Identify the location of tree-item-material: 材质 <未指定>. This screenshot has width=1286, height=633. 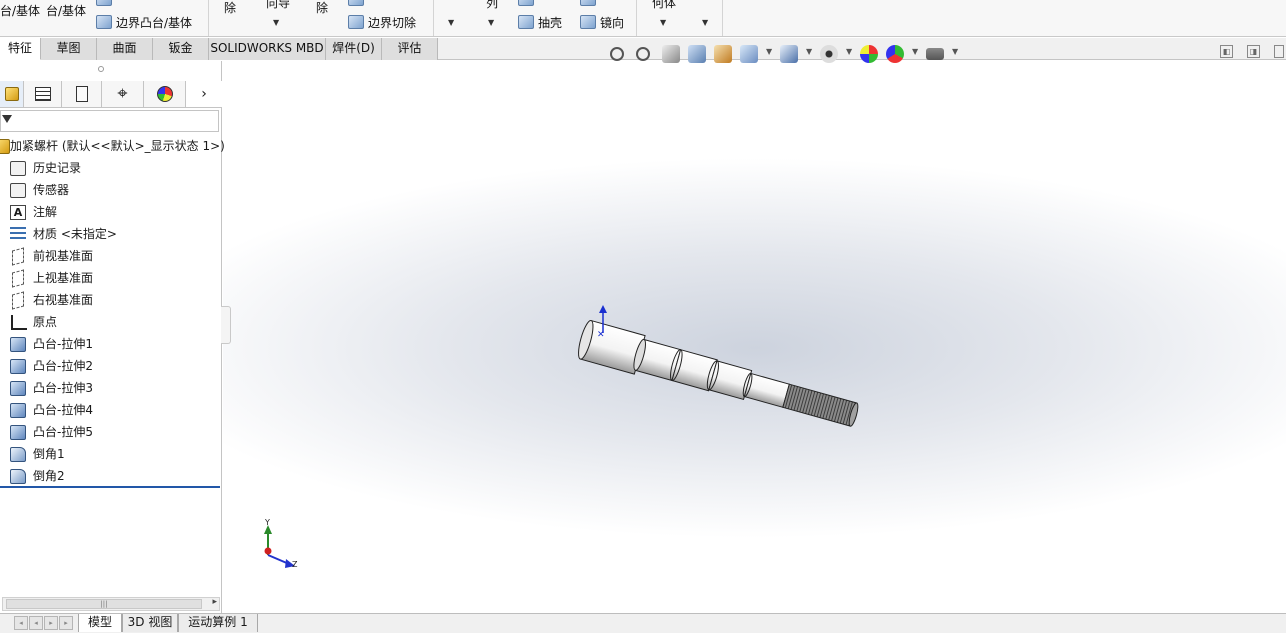
(111, 234).